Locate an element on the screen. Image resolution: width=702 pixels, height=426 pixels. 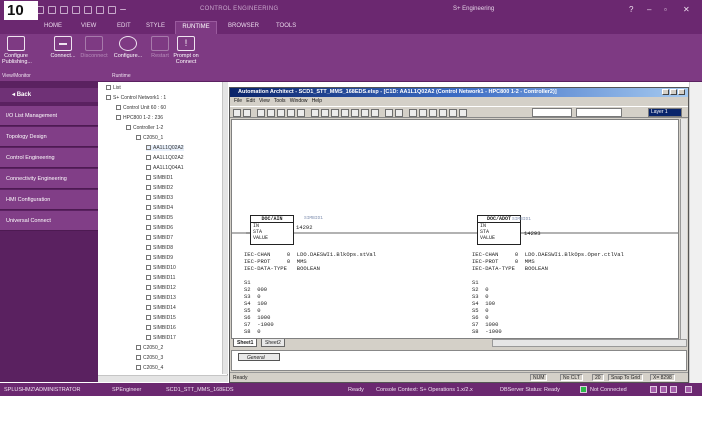
tree-node: SIMBID3 is located at coordinates (159, 198).